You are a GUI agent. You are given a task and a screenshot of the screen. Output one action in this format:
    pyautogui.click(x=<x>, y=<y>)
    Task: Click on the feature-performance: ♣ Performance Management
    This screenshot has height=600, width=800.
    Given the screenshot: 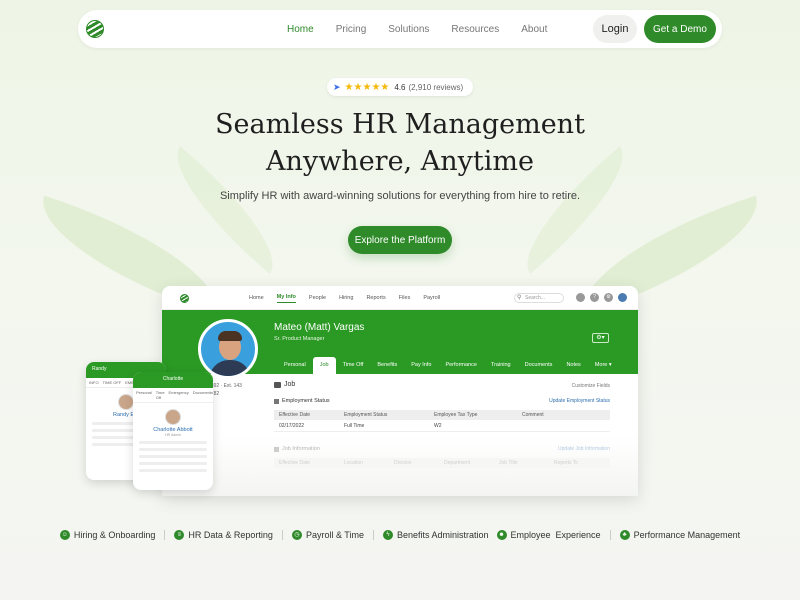 What is the action you would take?
    pyautogui.click(x=680, y=535)
    